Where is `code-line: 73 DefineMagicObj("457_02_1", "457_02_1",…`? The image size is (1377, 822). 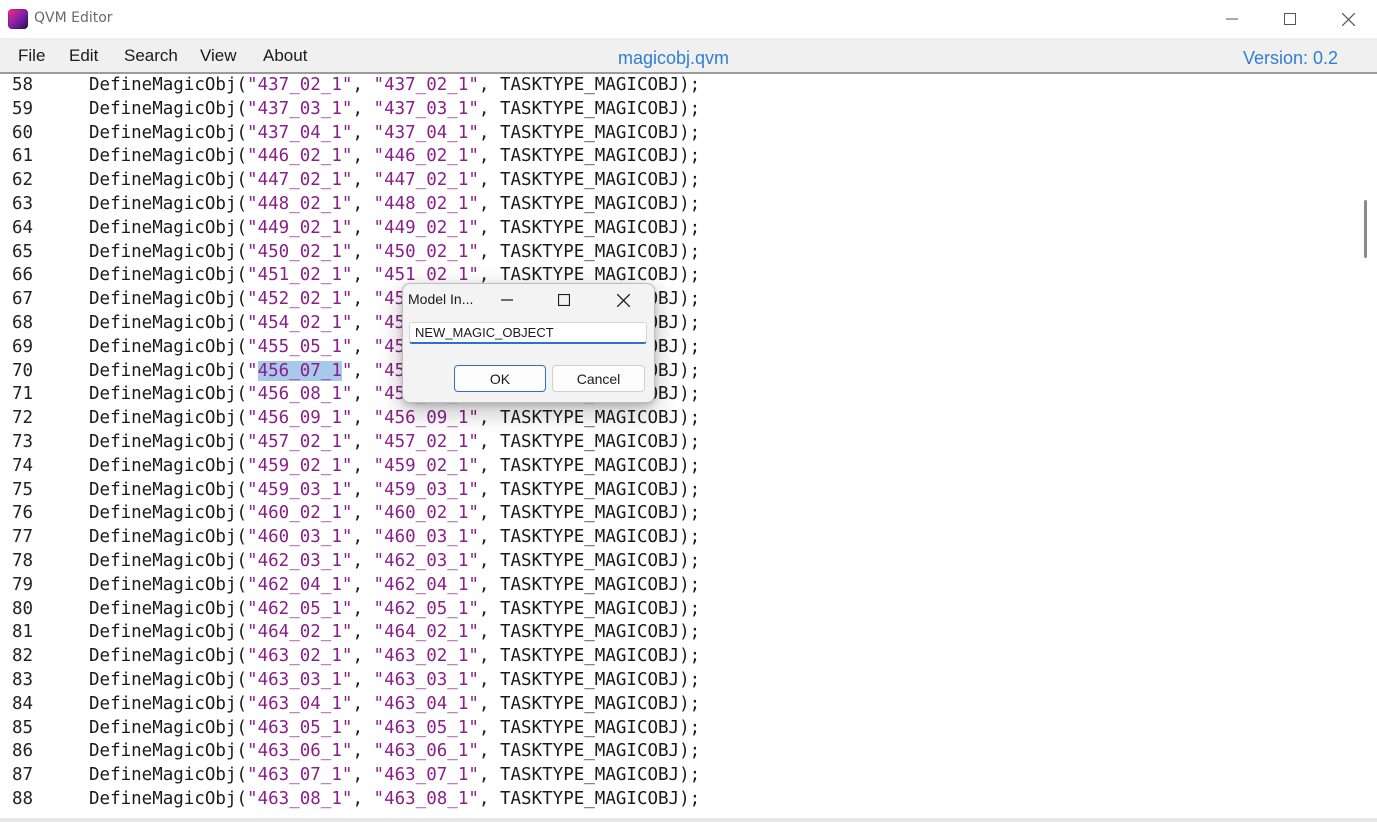
code-line: 73 DefineMagicObj("457_02_1", "457_02_1",… is located at coordinates (678, 443).